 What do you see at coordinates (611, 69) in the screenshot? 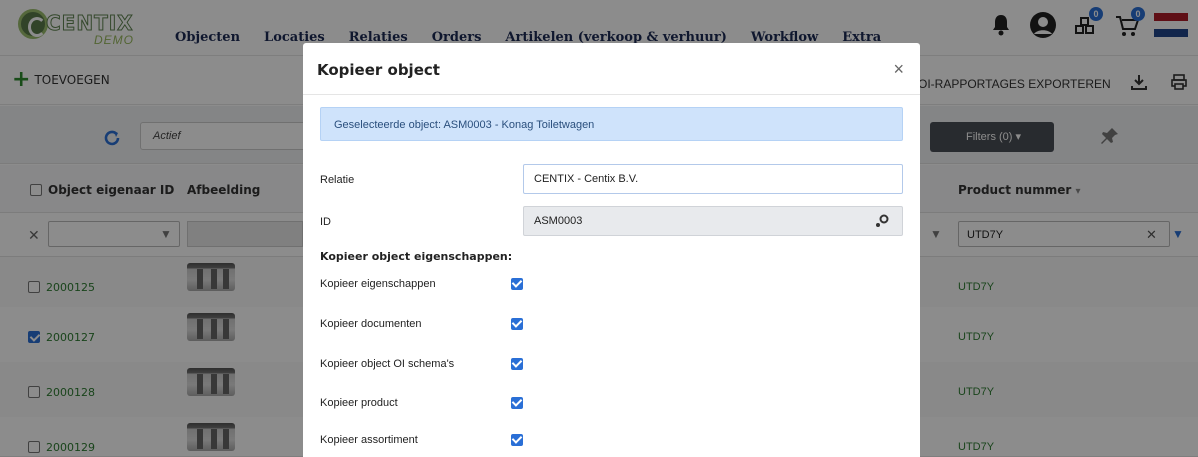
I see `dialog-header: Kopieer object ×` at bounding box center [611, 69].